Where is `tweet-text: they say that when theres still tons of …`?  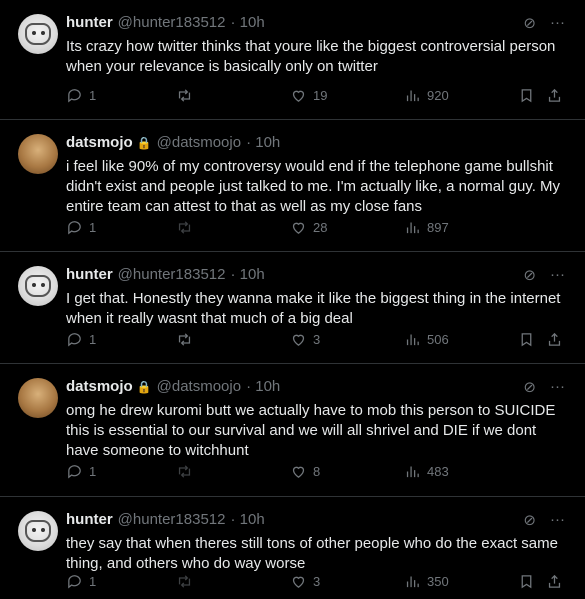 tweet-text: they say that when theres still tons of … is located at coordinates (312, 553).